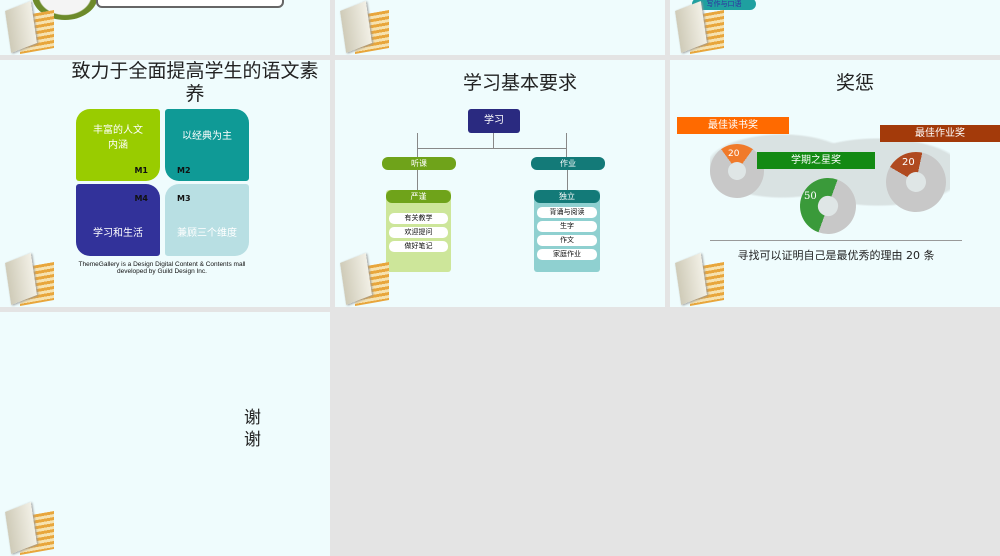 The height and width of the screenshot is (556, 1000). What do you see at coordinates (816, 160) in the screenshot?
I see `award-banner-star: 学期之星奖` at bounding box center [816, 160].